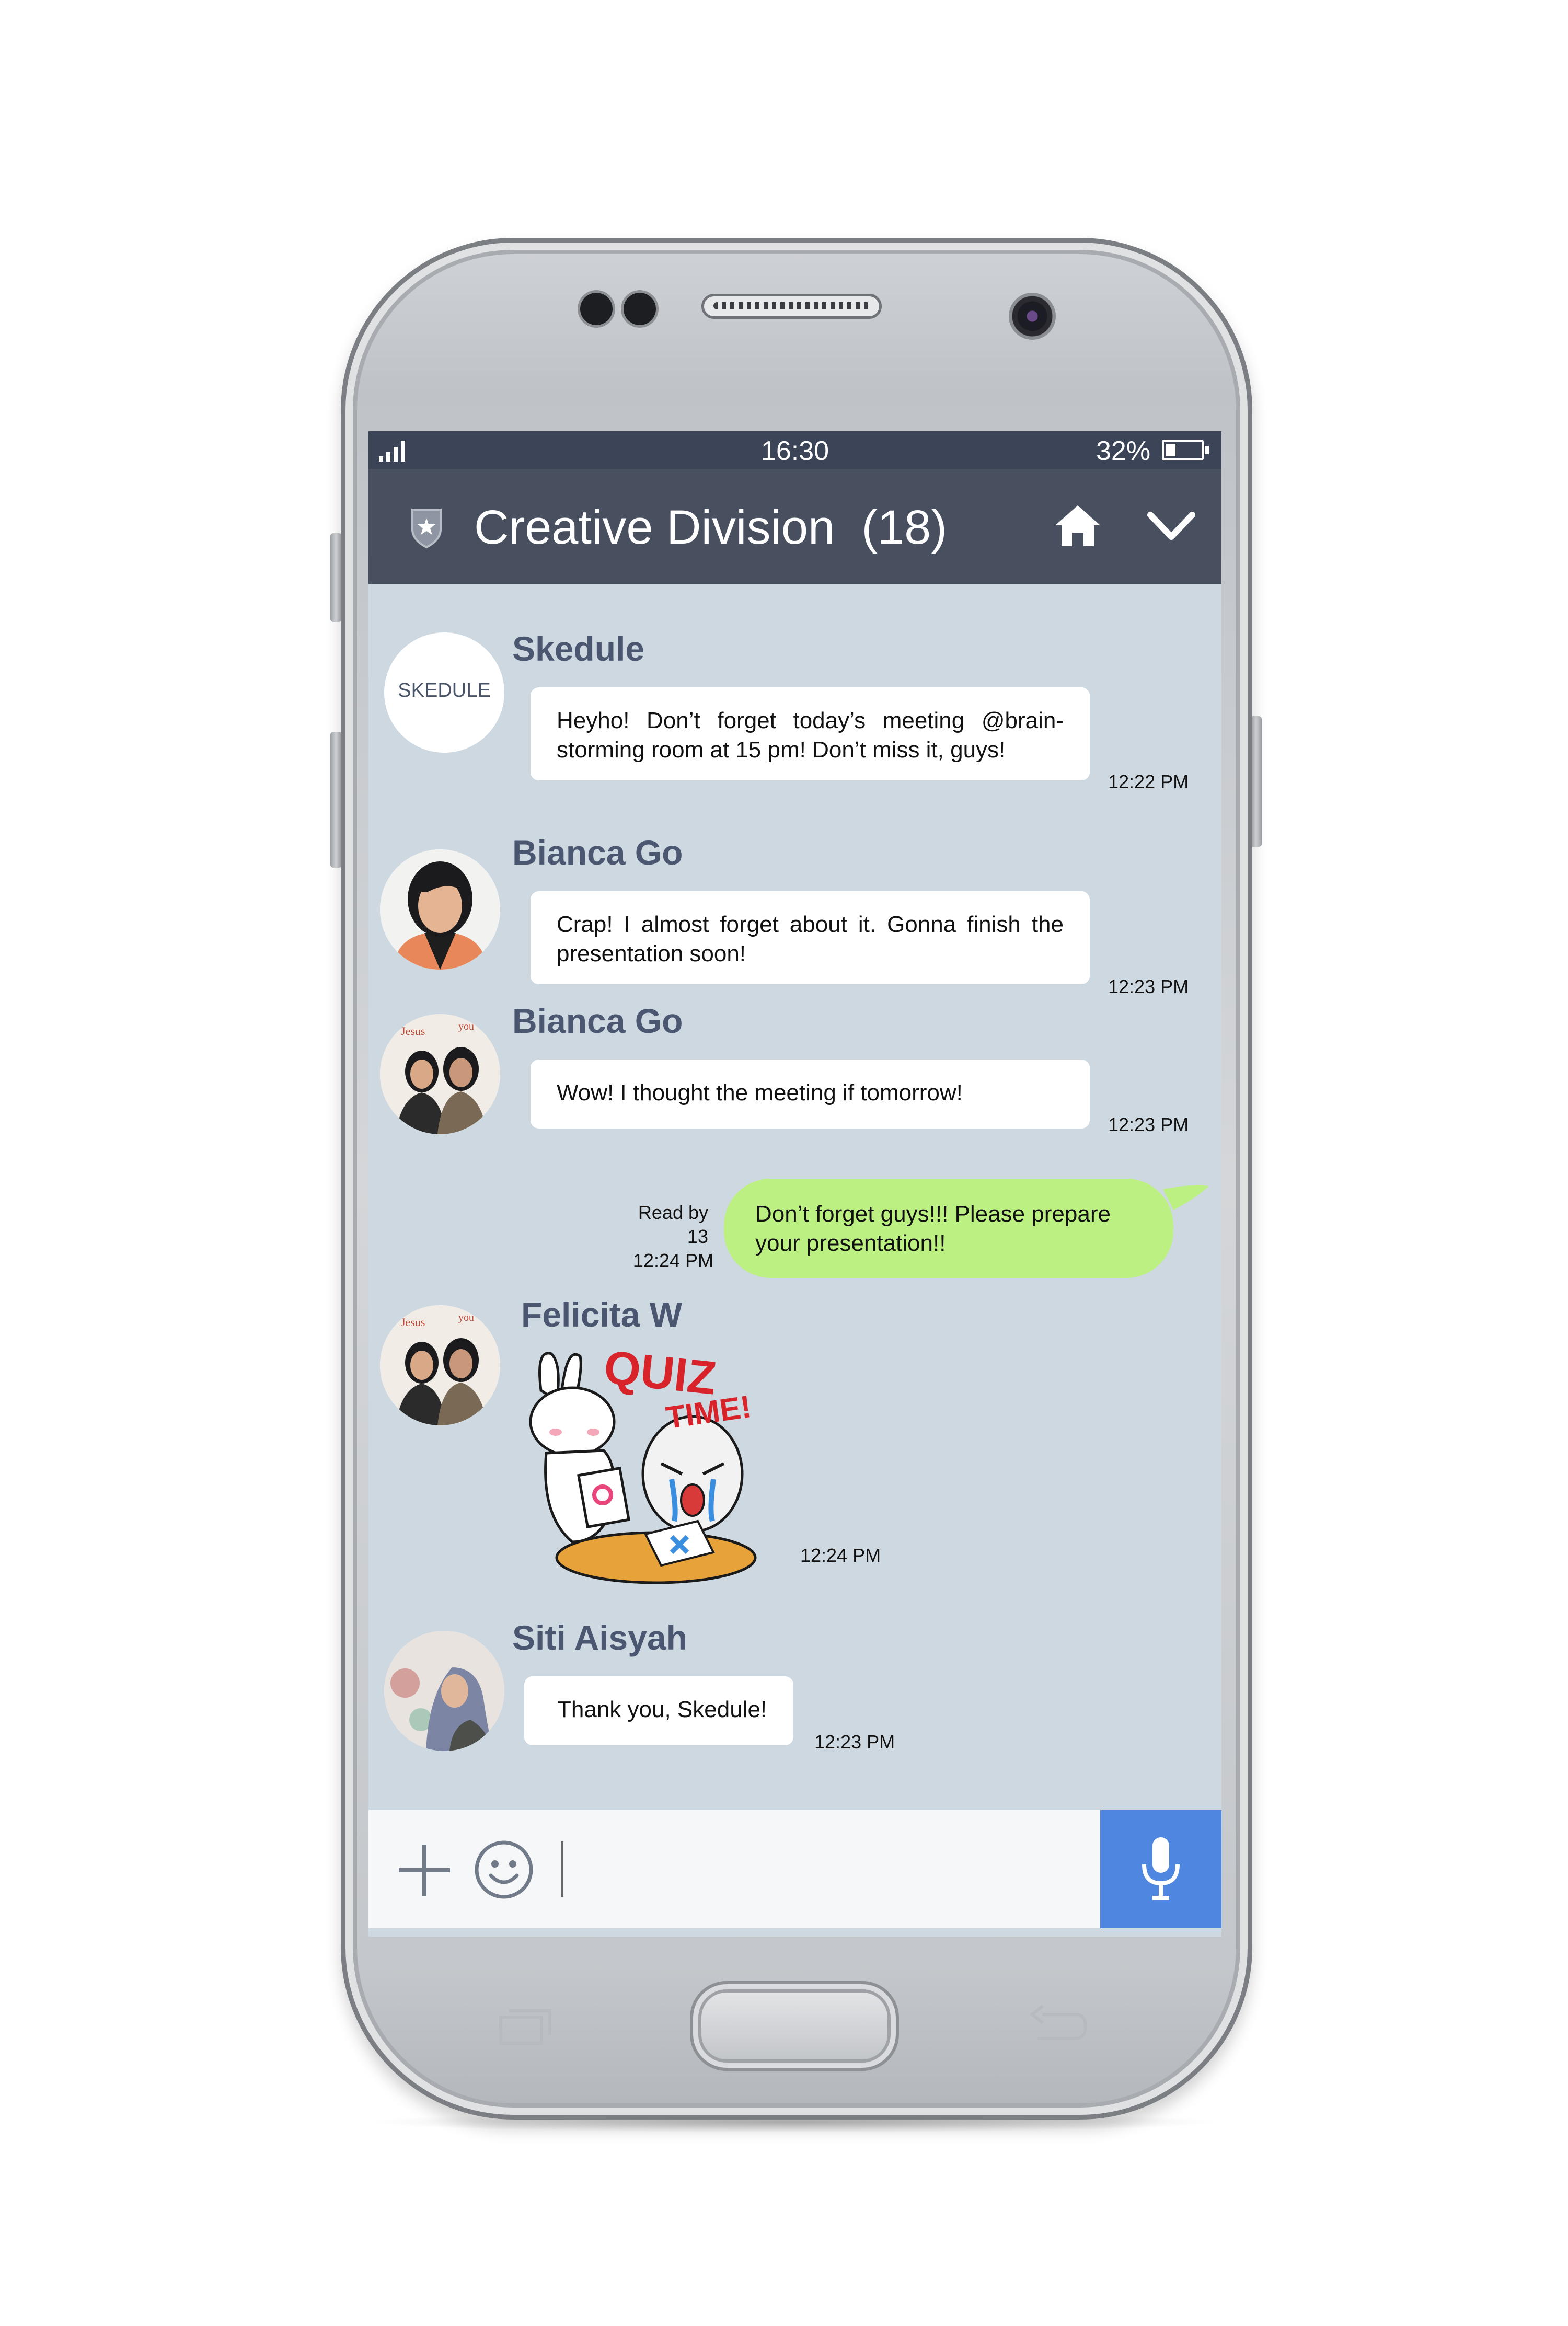  I want to click on speaker-grille, so click(791, 305).